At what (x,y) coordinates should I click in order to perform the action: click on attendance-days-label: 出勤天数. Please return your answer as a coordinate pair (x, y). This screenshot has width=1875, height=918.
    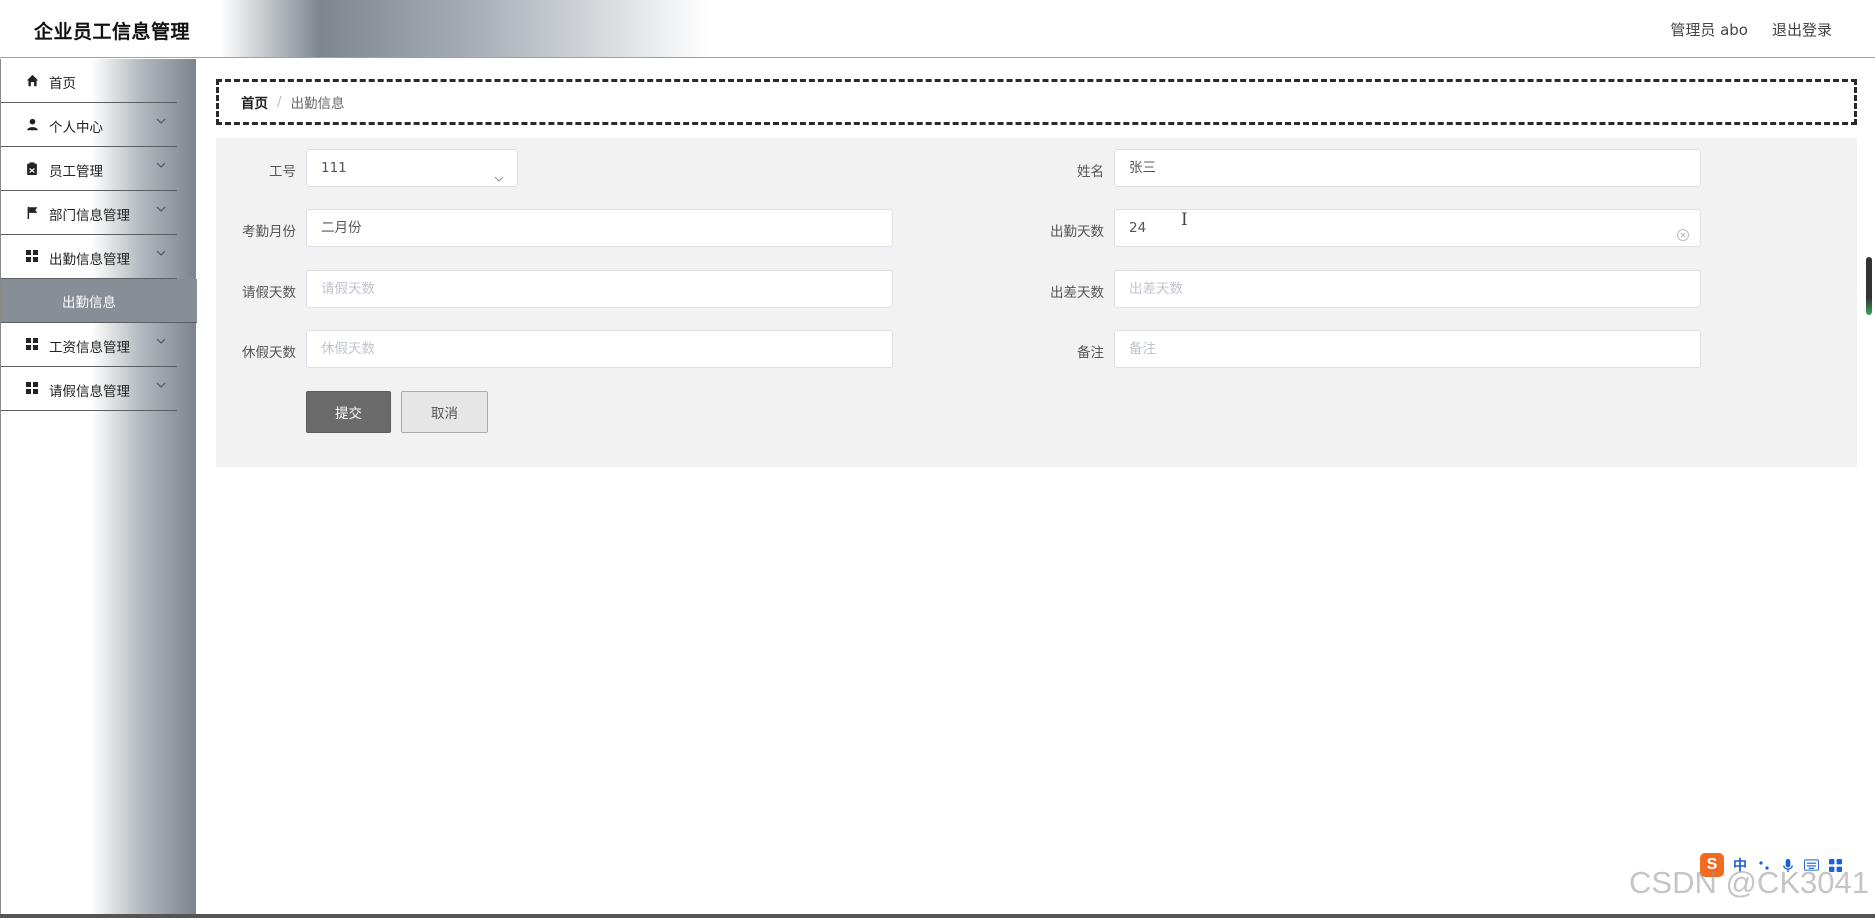
    Looking at the image, I should click on (1077, 232).